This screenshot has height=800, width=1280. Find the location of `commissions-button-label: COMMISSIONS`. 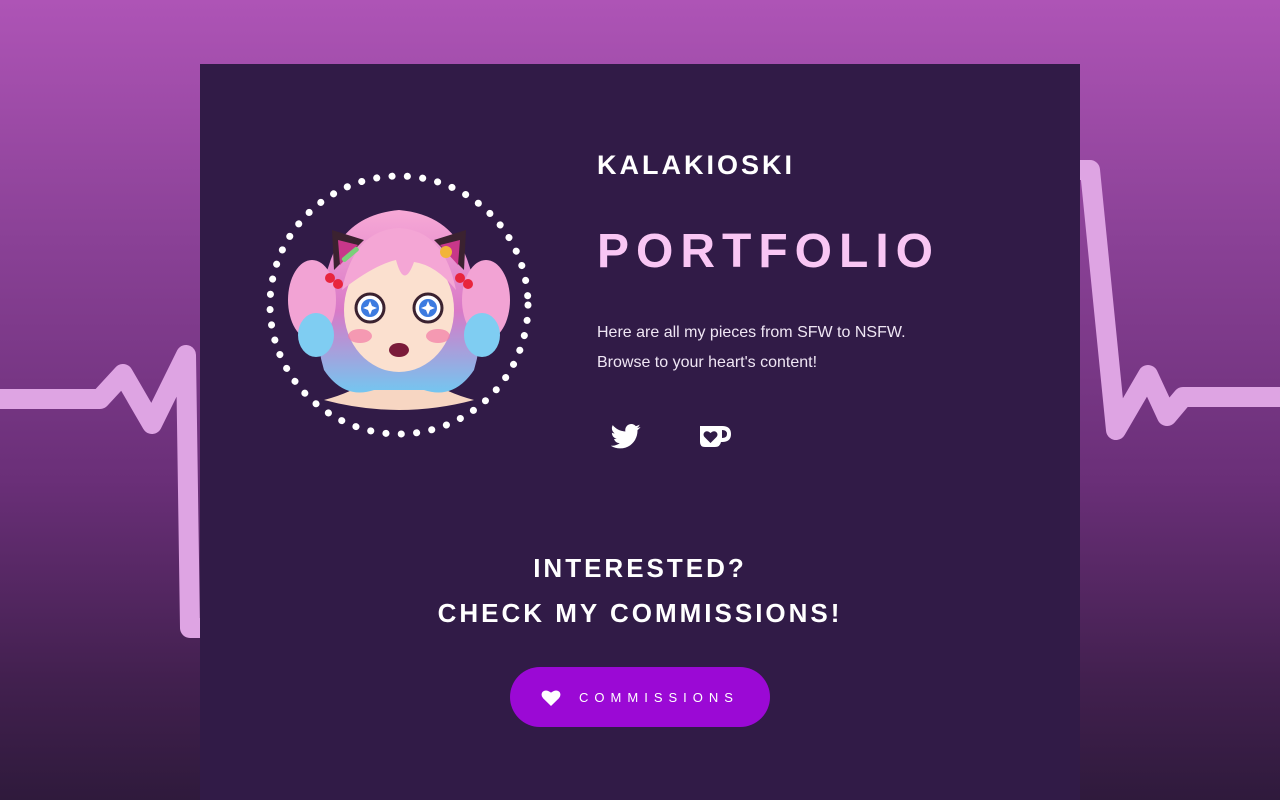

commissions-button-label: COMMISSIONS is located at coordinates (659, 697).